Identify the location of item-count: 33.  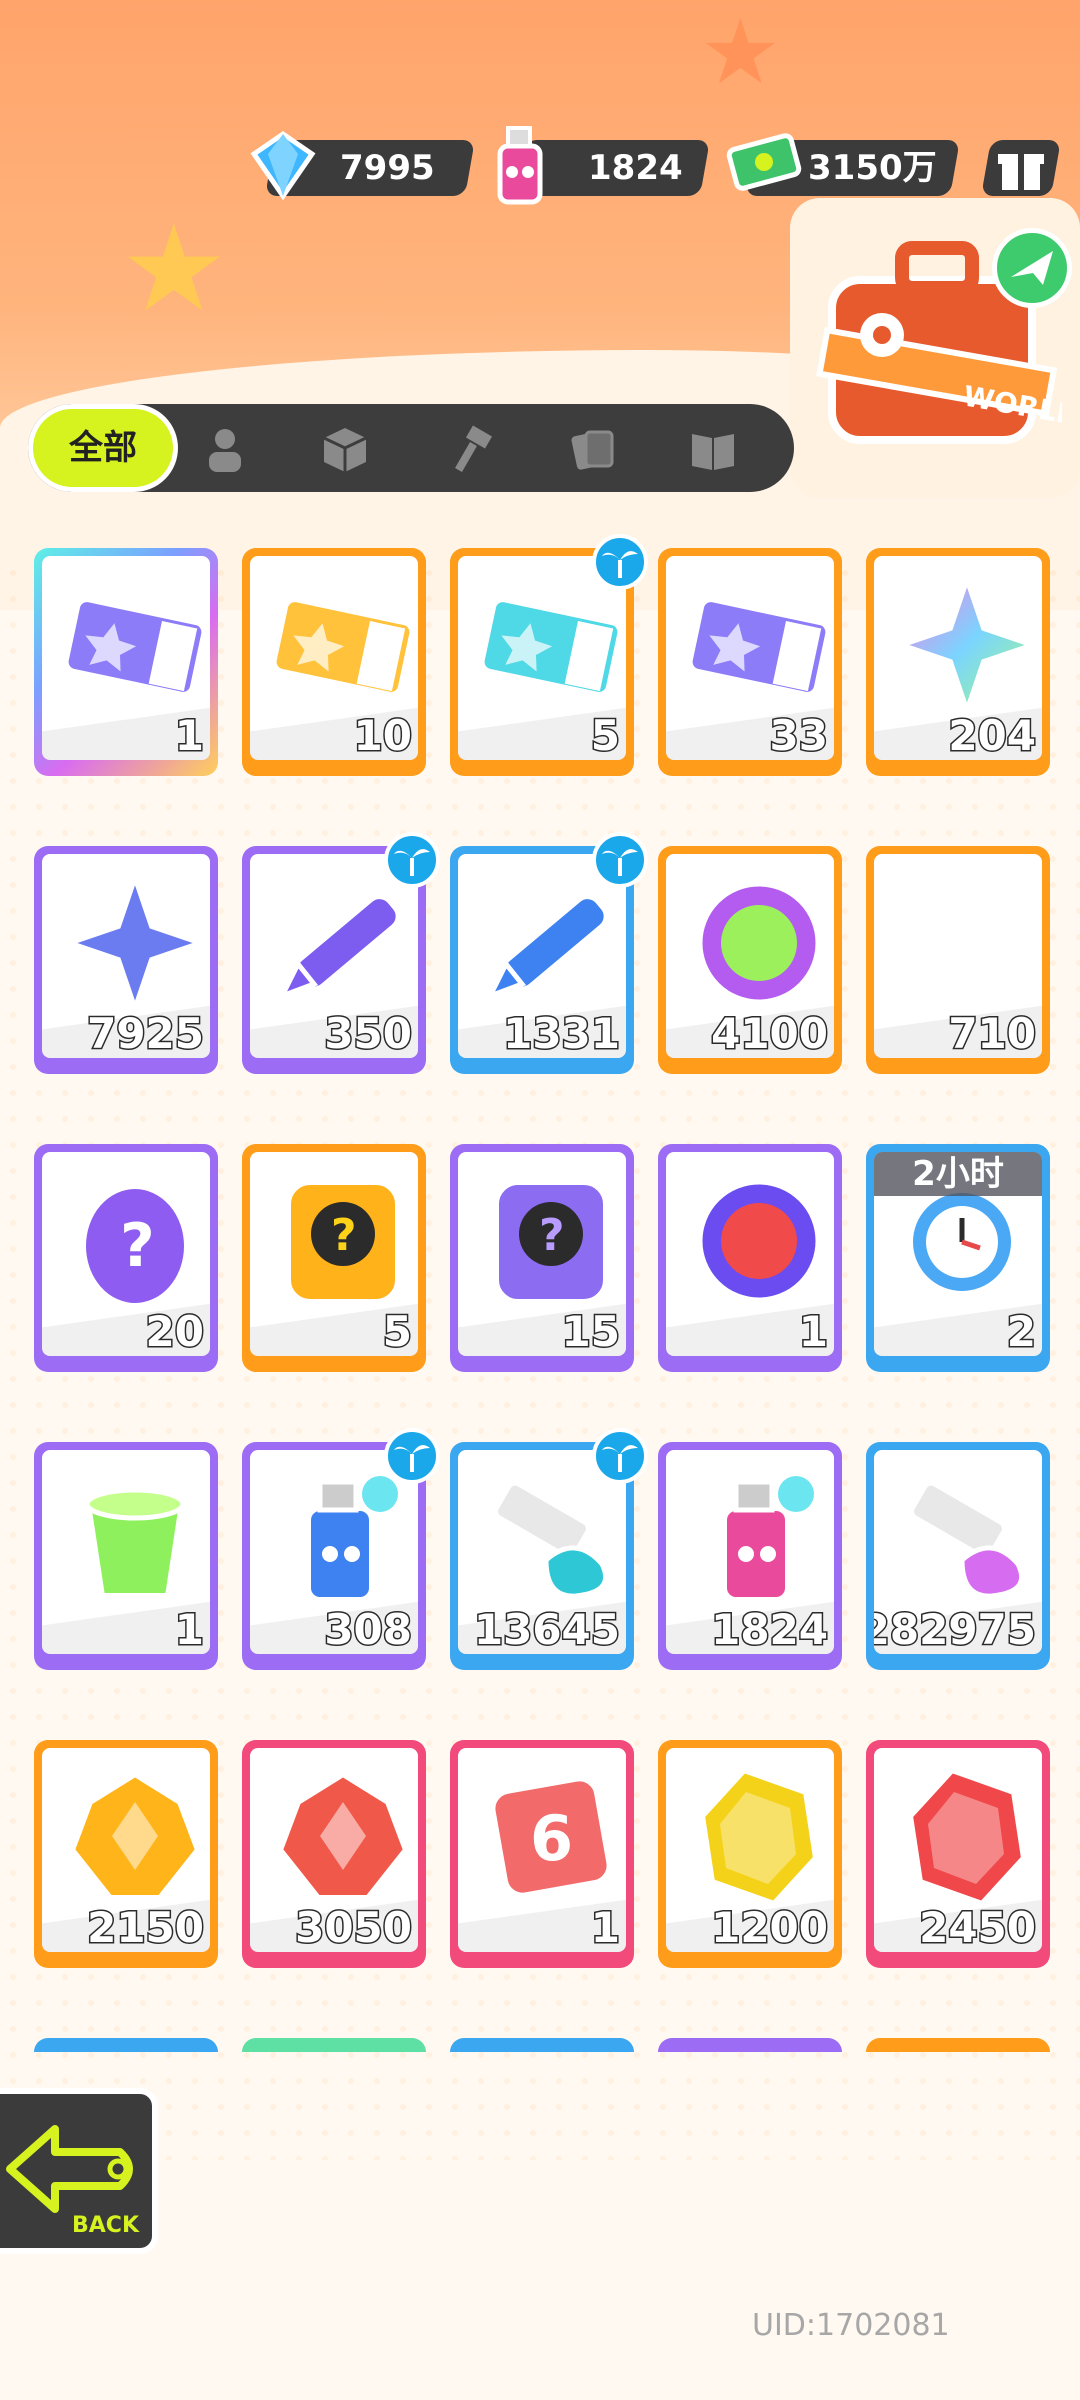
(798, 735).